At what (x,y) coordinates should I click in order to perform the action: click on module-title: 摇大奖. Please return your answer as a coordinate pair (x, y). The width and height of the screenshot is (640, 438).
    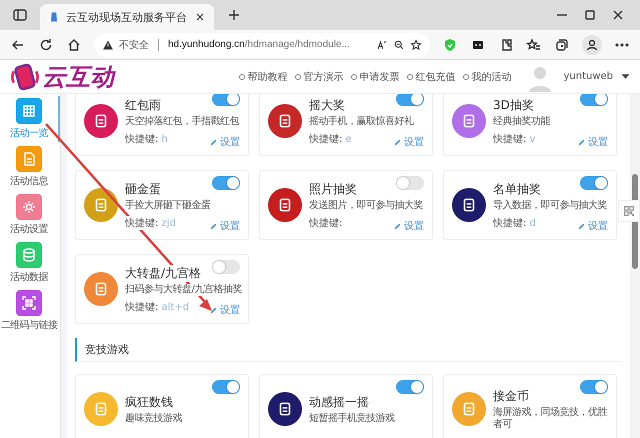
    Looking at the image, I should click on (327, 105).